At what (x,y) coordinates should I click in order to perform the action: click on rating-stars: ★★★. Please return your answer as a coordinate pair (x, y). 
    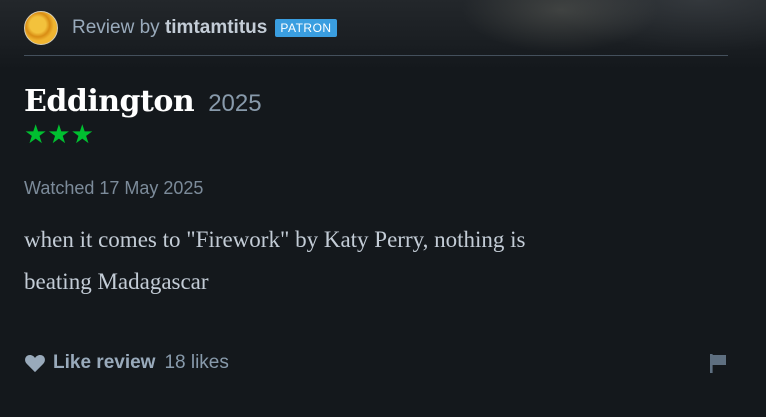
    Looking at the image, I should click on (59, 134).